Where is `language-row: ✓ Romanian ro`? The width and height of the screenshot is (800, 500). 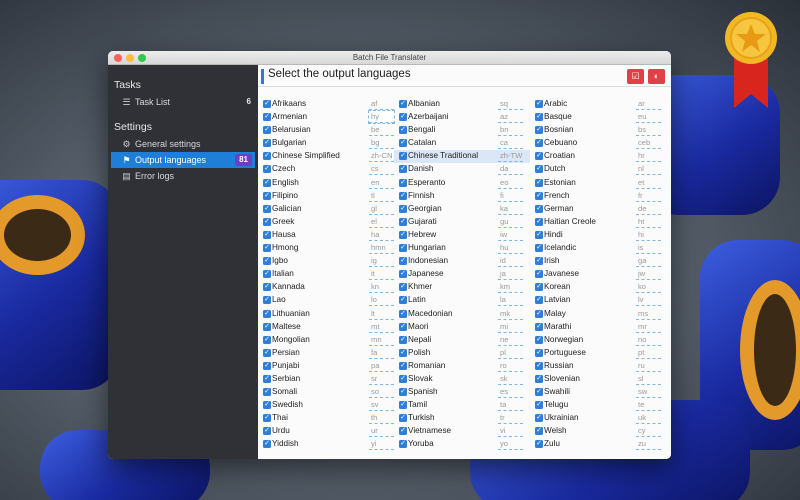 language-row: ✓ Romanian ro is located at coordinates (462, 366).